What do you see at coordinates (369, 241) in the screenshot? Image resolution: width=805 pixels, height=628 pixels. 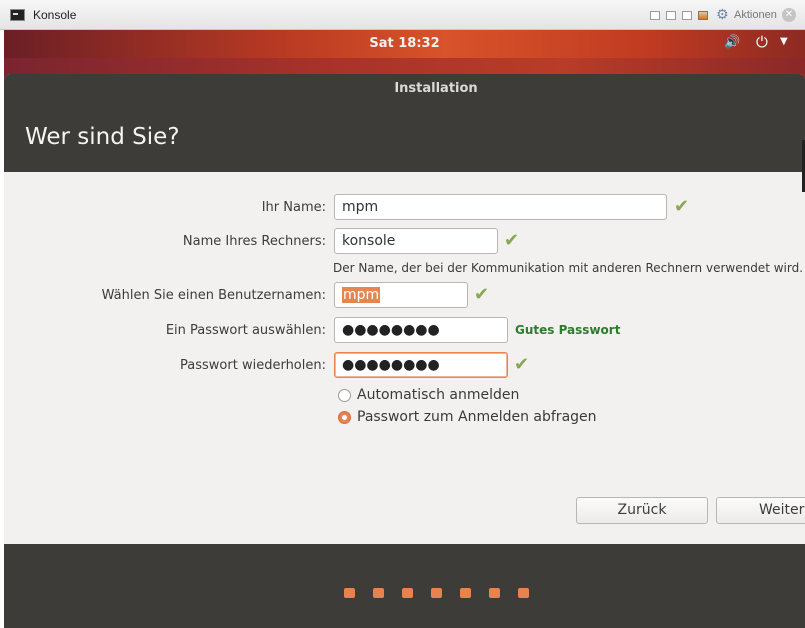 I see `computer-name-value: konsole` at bounding box center [369, 241].